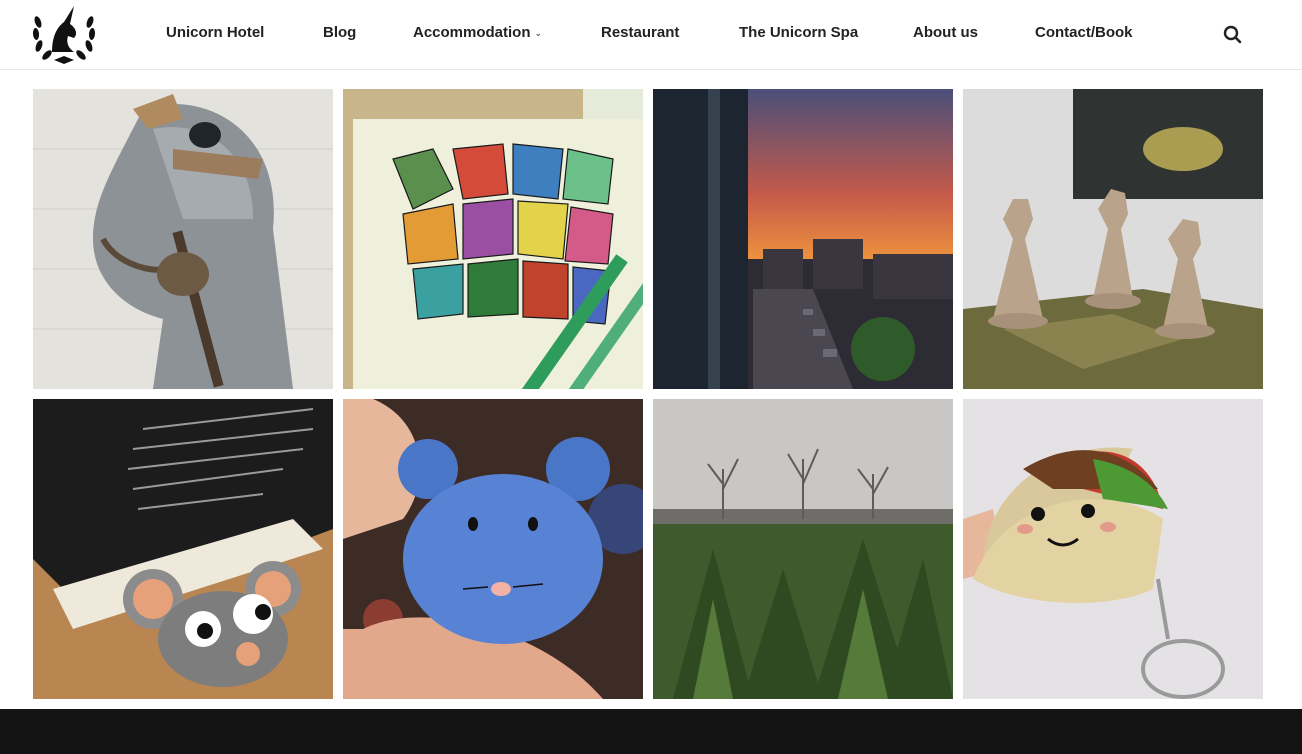 The width and height of the screenshot is (1302, 754). I want to click on nav-label: Restaurant, so click(640, 32).